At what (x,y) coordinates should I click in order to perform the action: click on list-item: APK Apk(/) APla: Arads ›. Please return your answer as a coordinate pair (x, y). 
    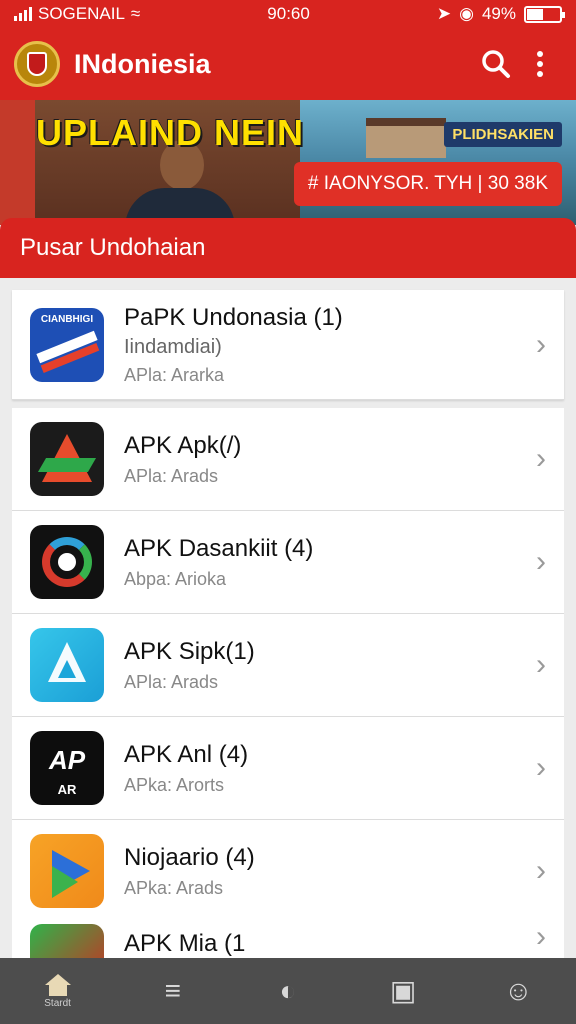
    Looking at the image, I should click on (288, 459).